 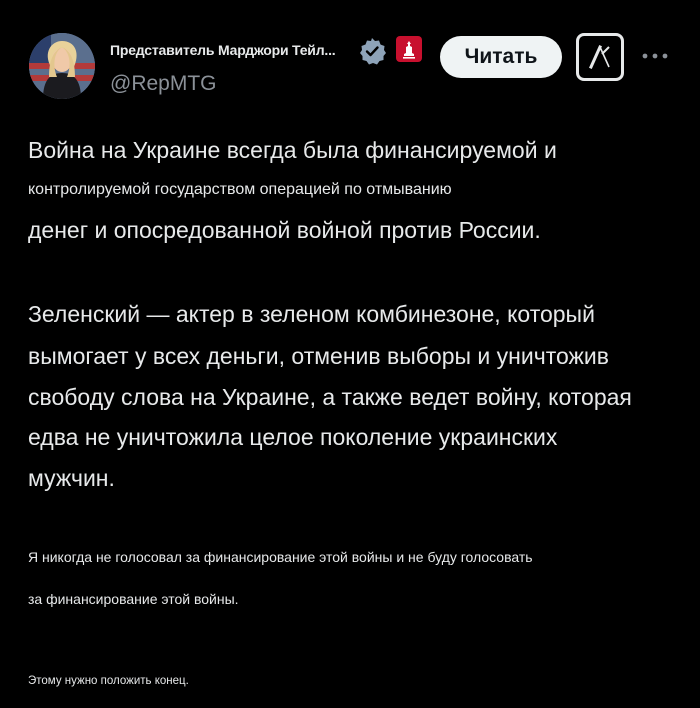 What do you see at coordinates (409, 49) in the screenshot?
I see `house-of-representatives-seal-icon` at bounding box center [409, 49].